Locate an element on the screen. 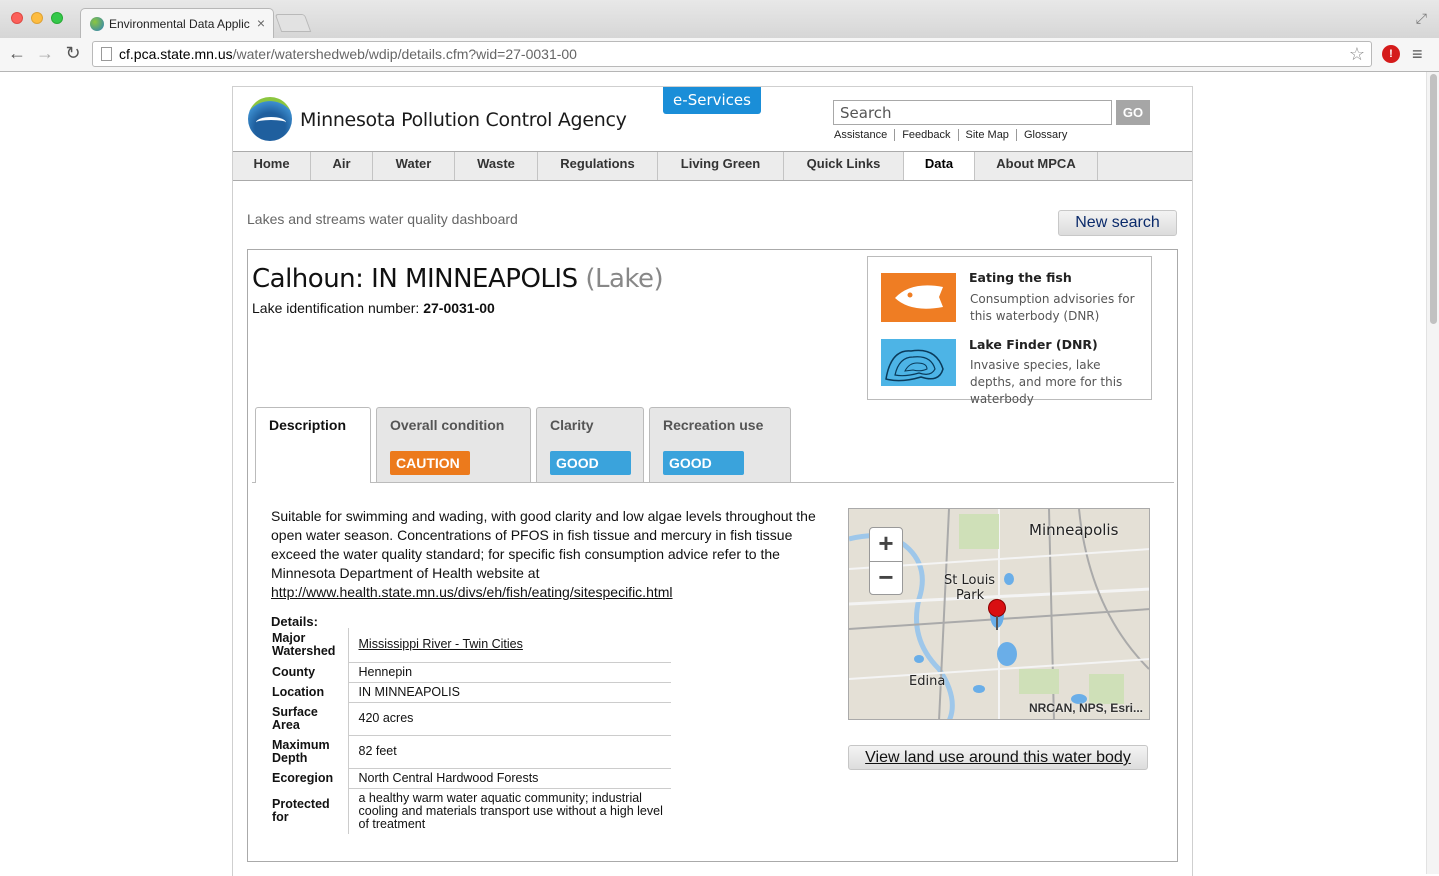 The image size is (1439, 876). tab-clarity: Clarity GOOD is located at coordinates (590, 444).